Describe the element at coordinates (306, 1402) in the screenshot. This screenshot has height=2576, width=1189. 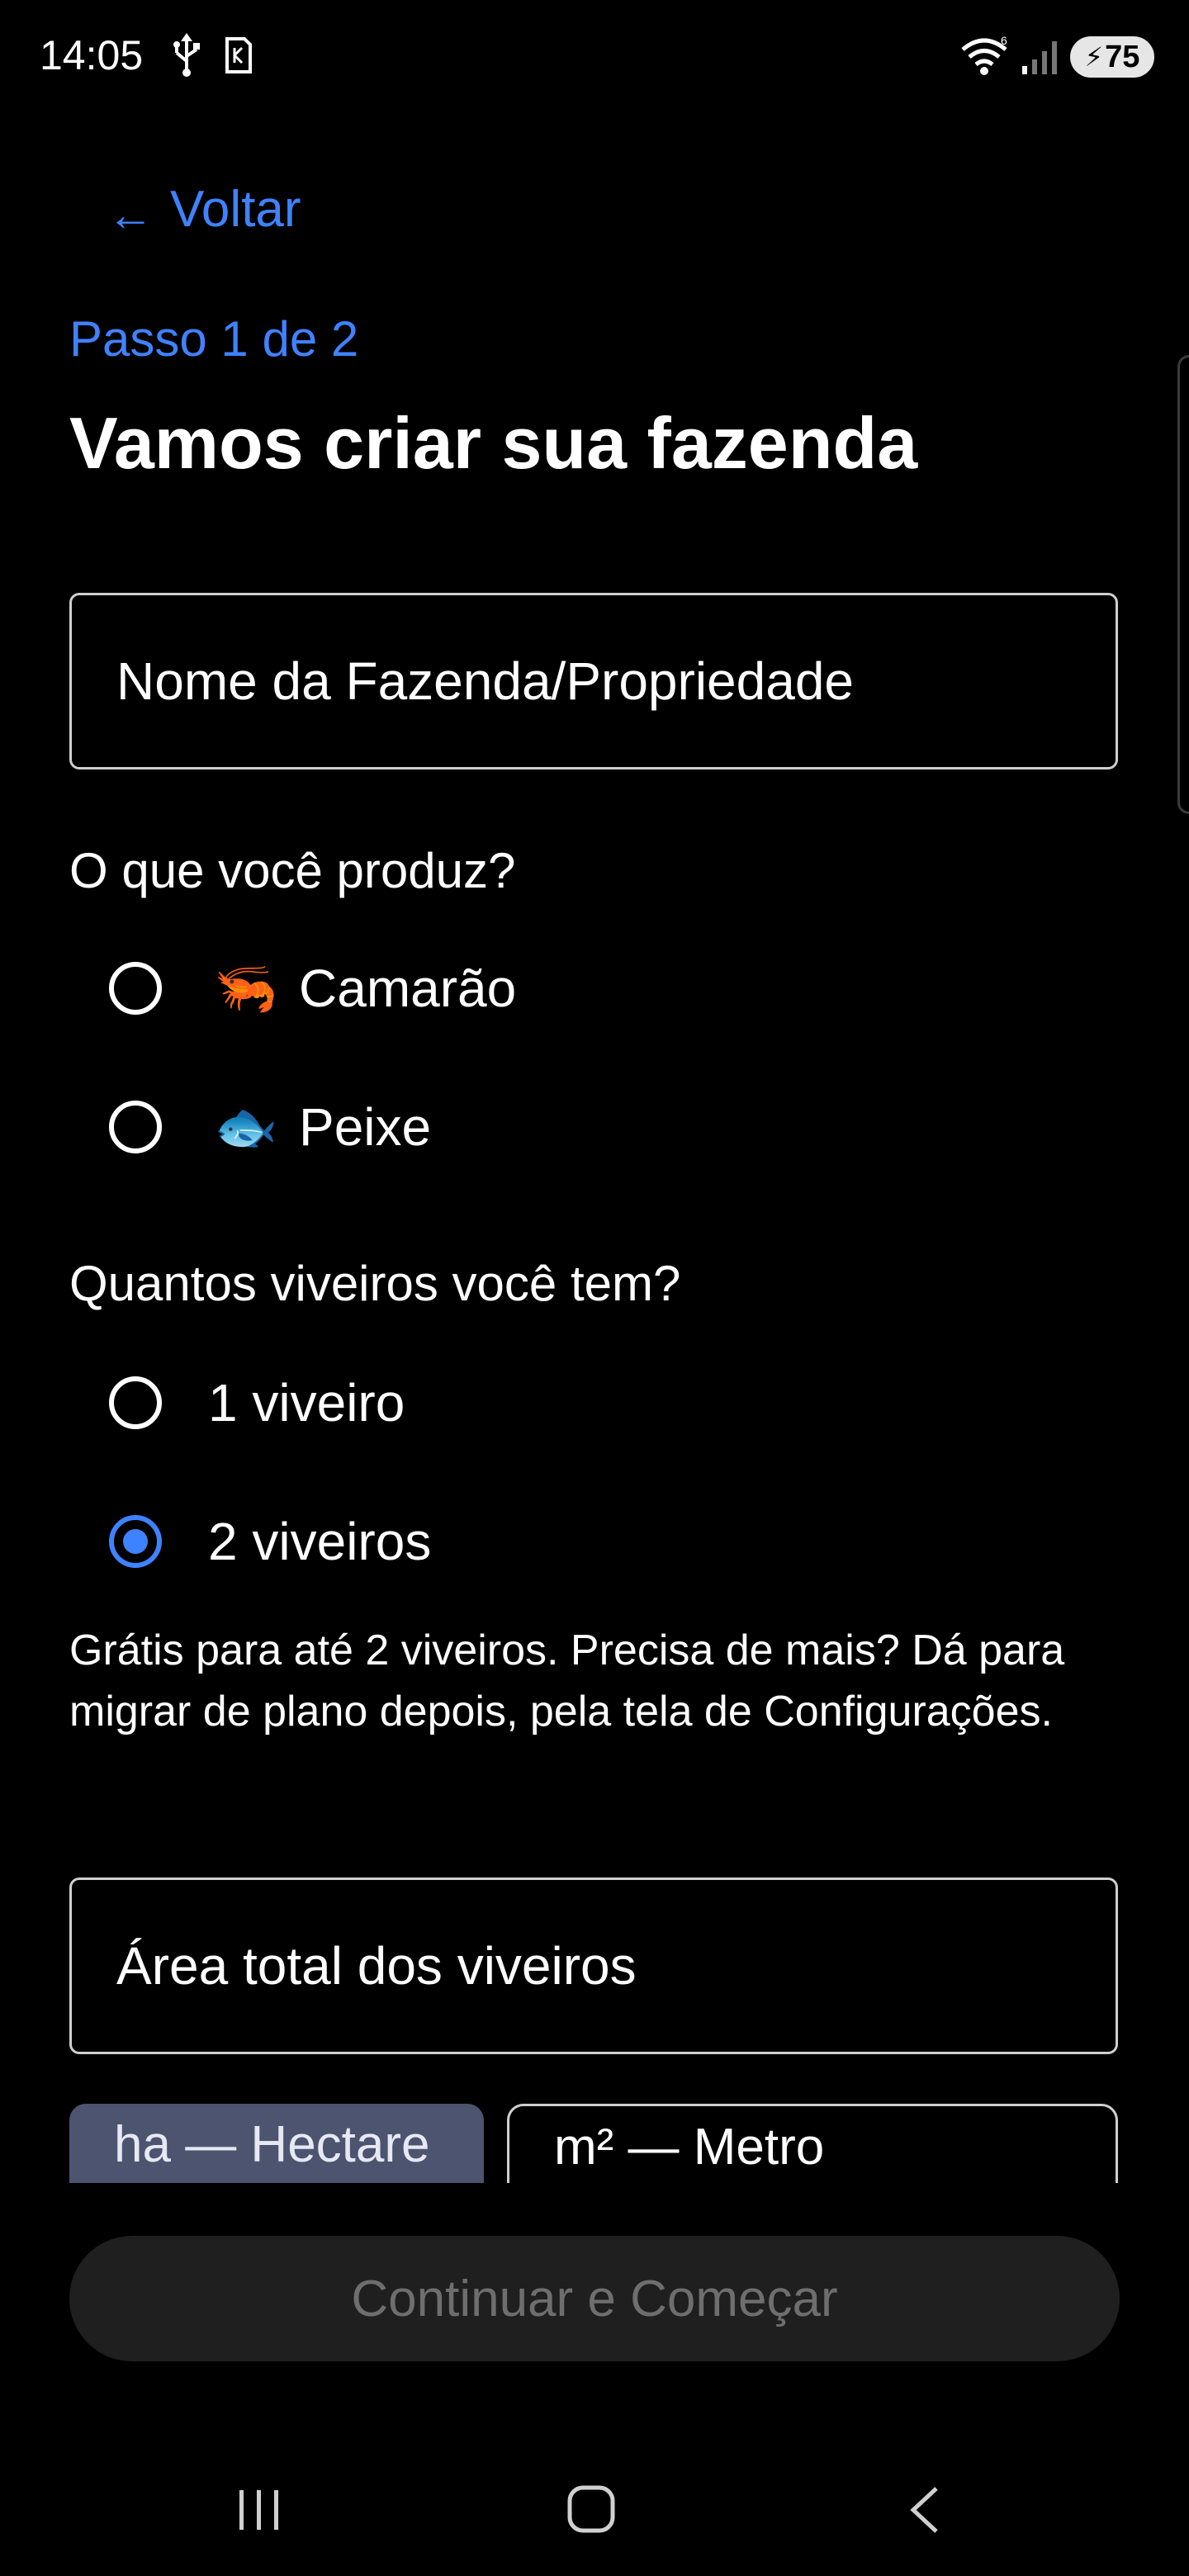
I see `radio-label-1-pond: 1 viveiro` at that location.